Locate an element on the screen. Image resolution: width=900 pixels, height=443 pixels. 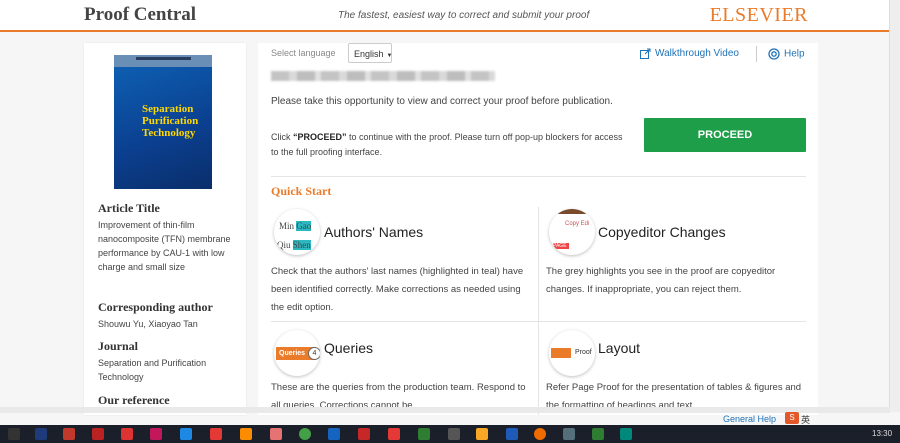
language-label: Select language is located at coordinates (303, 53).